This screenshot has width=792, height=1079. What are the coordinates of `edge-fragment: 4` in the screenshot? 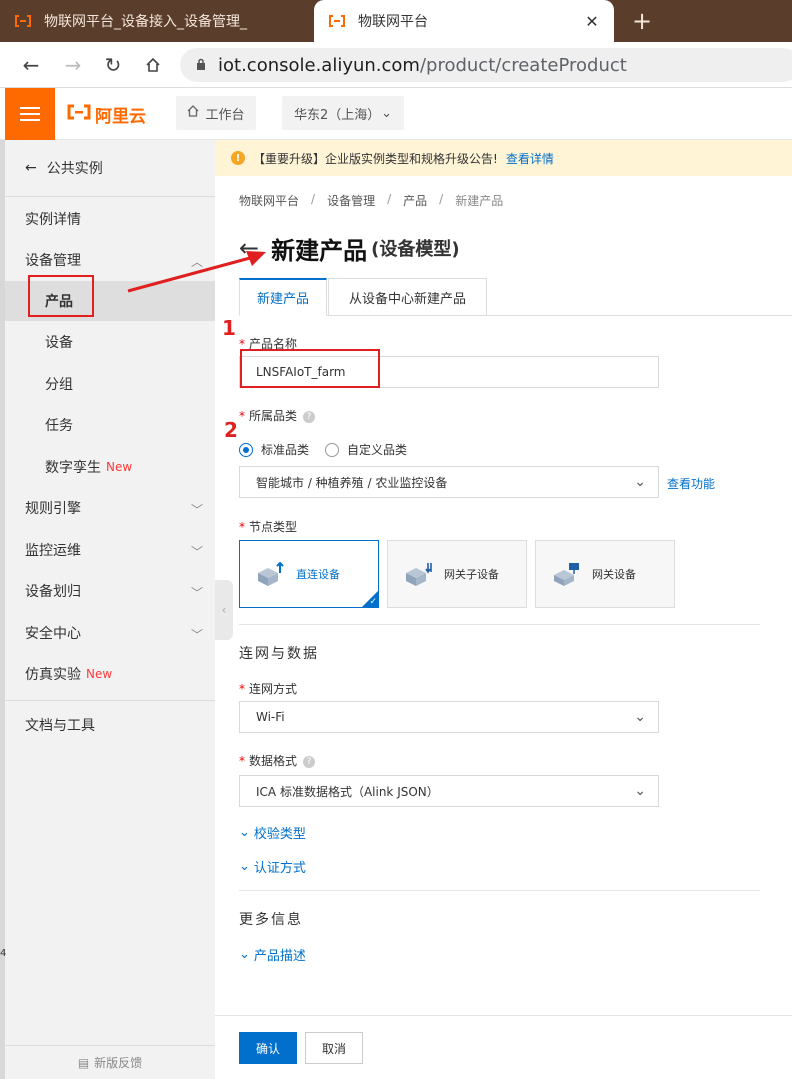 It's located at (3, 953).